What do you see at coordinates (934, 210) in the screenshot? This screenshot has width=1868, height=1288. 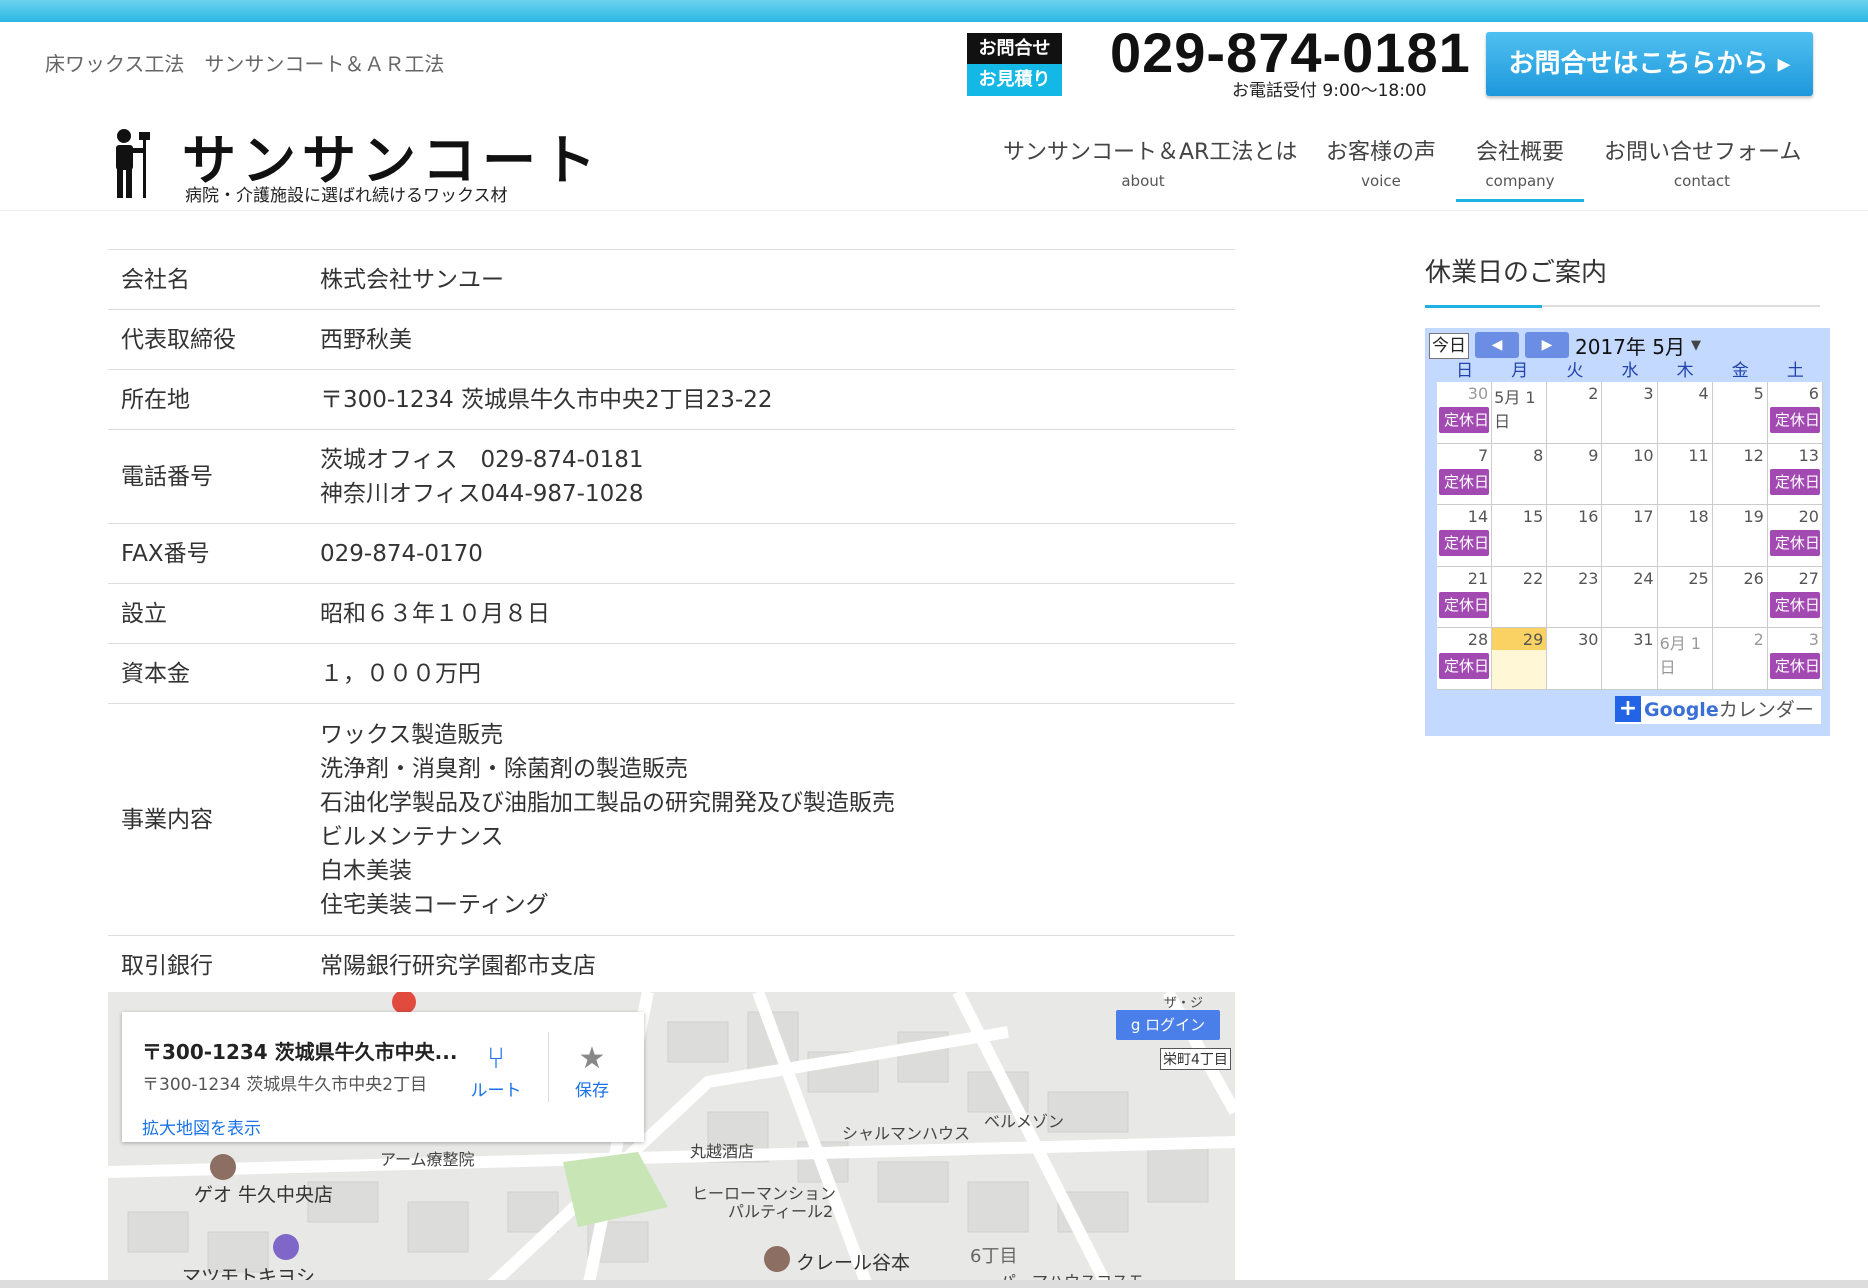 I see `header-divider` at bounding box center [934, 210].